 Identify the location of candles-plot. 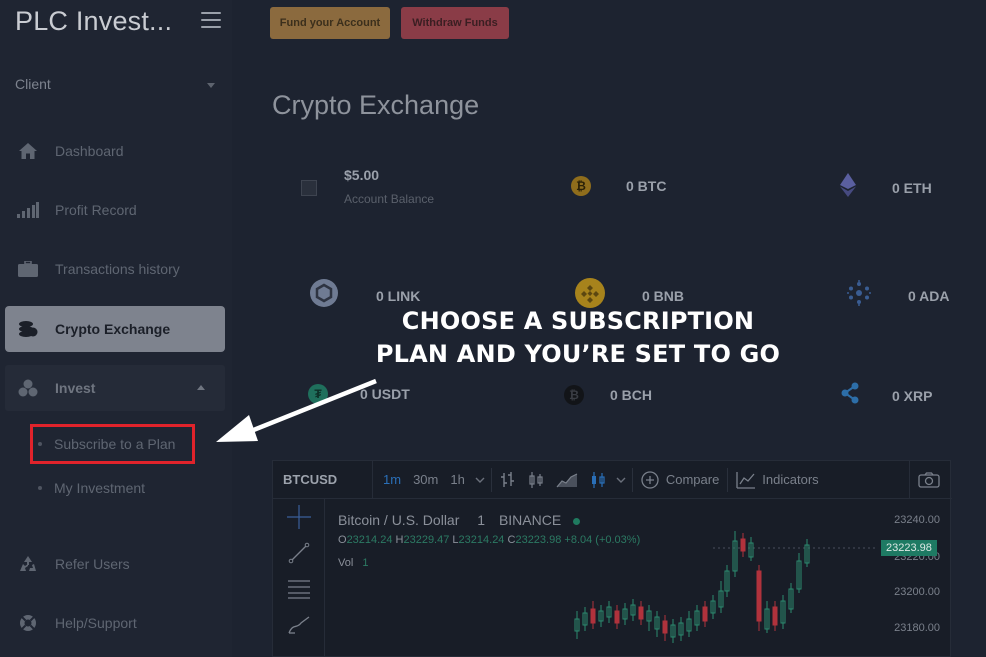
(726, 587).